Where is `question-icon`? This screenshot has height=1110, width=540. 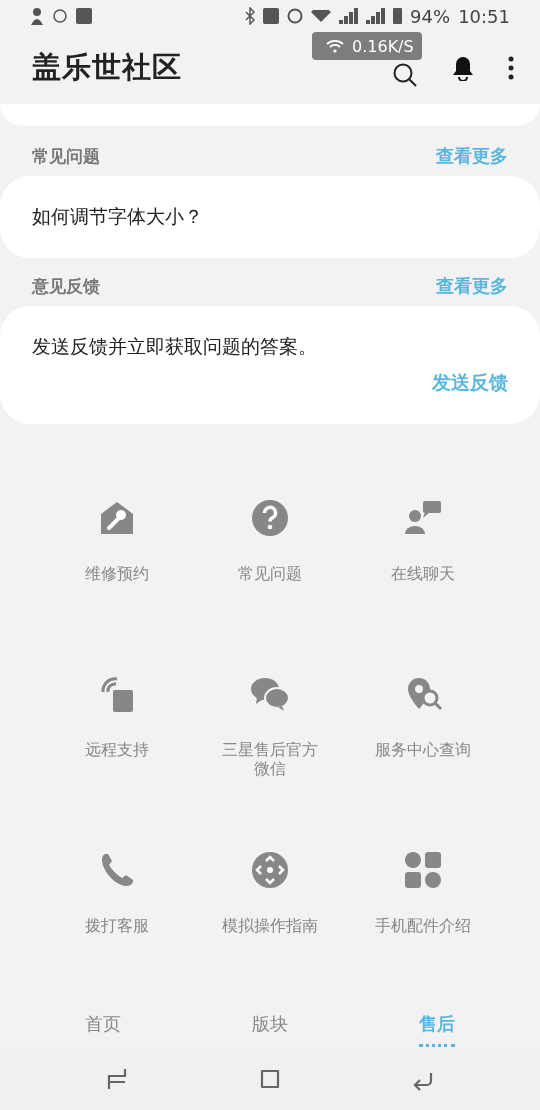 question-icon is located at coordinates (270, 518).